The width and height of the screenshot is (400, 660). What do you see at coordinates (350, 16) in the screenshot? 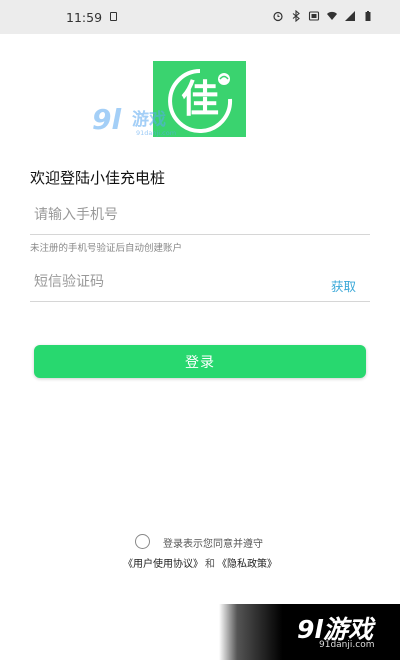
I see `signal-icon` at bounding box center [350, 16].